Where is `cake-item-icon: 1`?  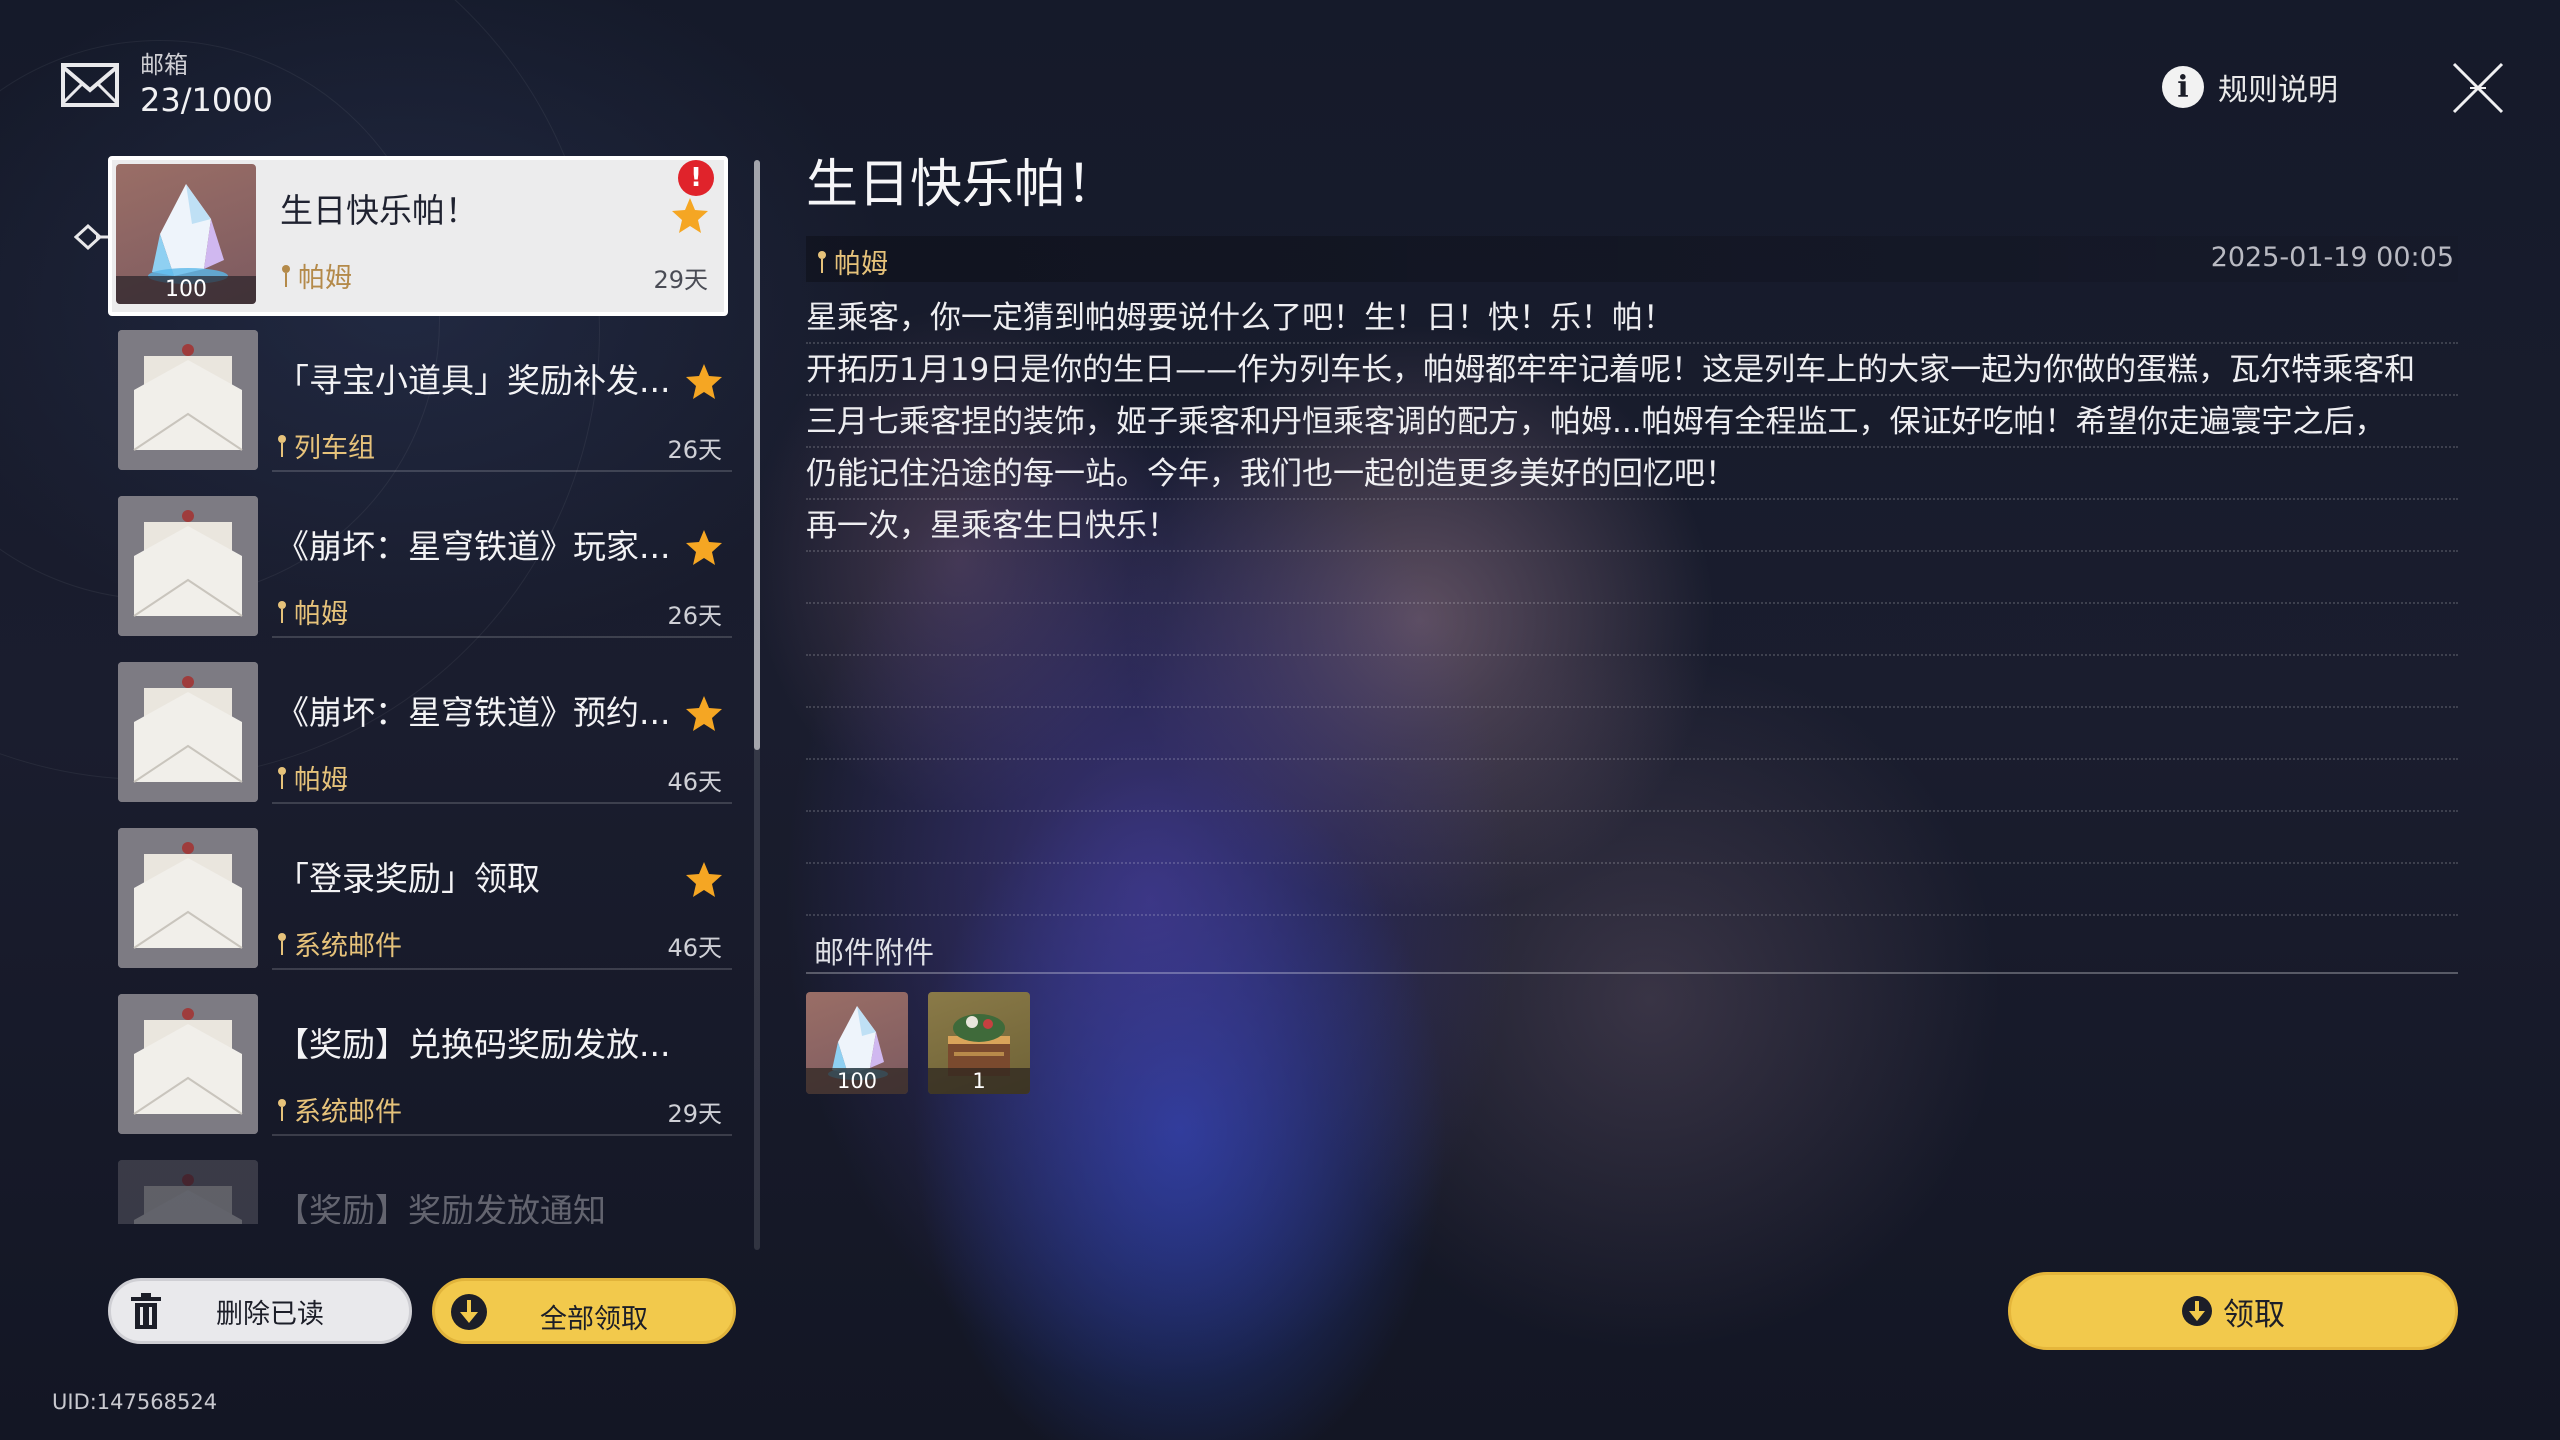
cake-item-icon: 1 is located at coordinates (979, 1043).